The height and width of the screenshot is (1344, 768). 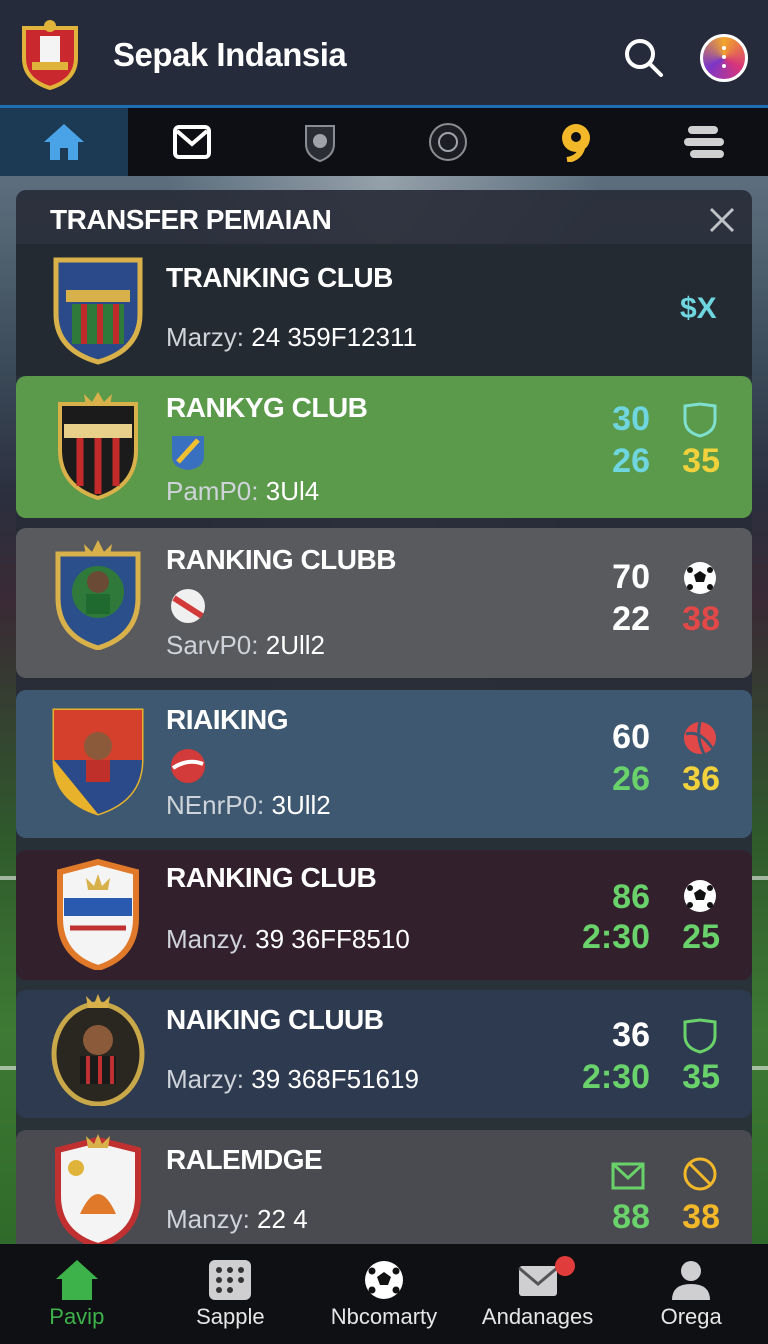 I want to click on nav-item-community: Nbcomarty, so click(x=384, y=1294).